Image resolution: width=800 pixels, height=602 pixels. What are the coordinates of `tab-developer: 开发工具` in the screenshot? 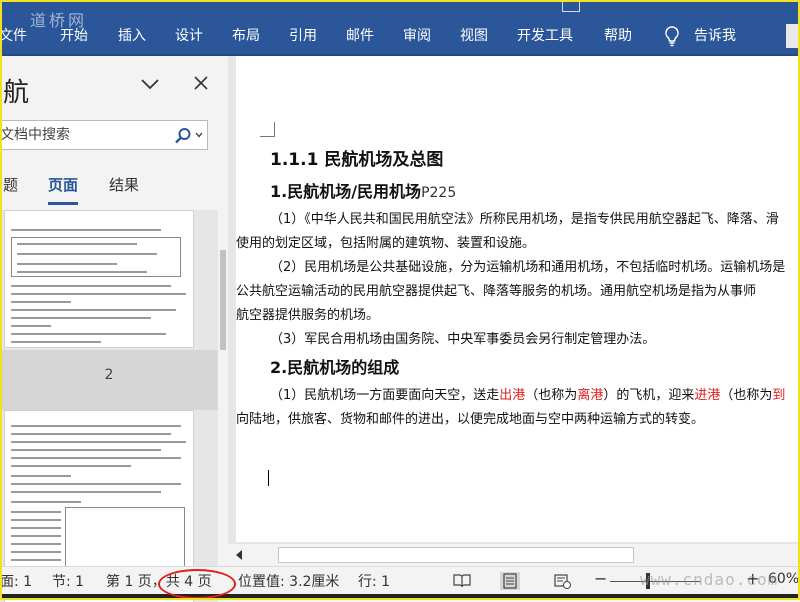 It's located at (545, 36).